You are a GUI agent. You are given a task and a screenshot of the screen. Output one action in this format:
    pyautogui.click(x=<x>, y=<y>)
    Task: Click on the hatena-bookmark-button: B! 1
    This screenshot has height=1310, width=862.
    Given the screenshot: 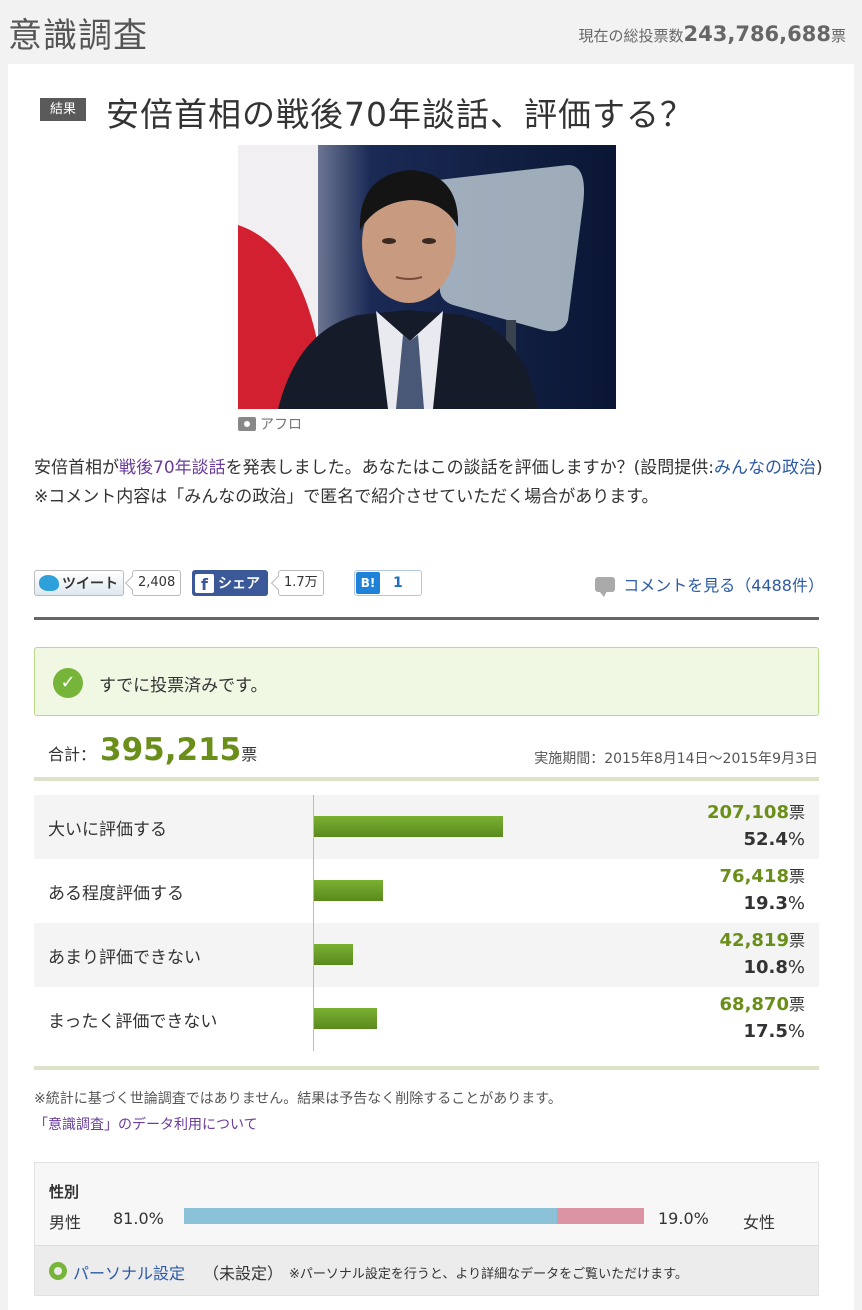 What is the action you would take?
    pyautogui.click(x=388, y=583)
    